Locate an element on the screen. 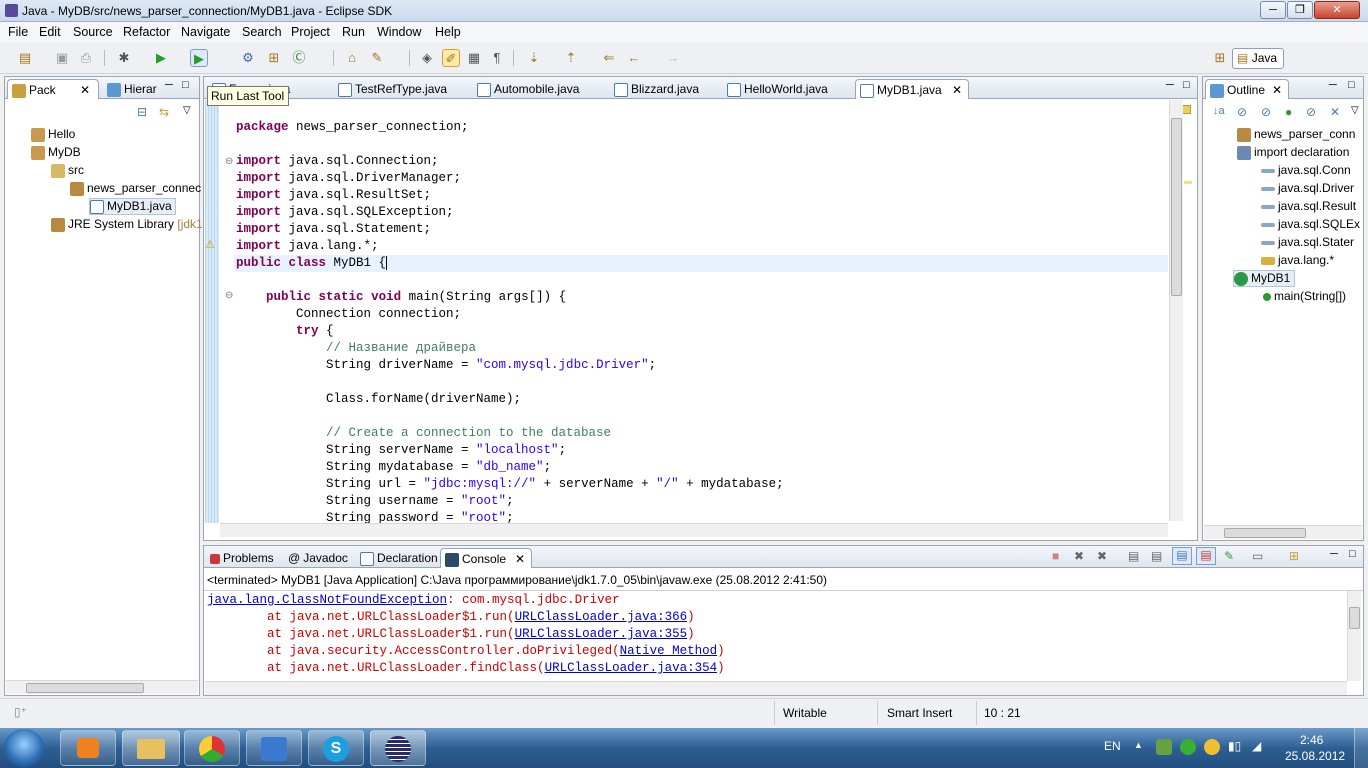  sort-icon: ↓a is located at coordinates (1219, 111).